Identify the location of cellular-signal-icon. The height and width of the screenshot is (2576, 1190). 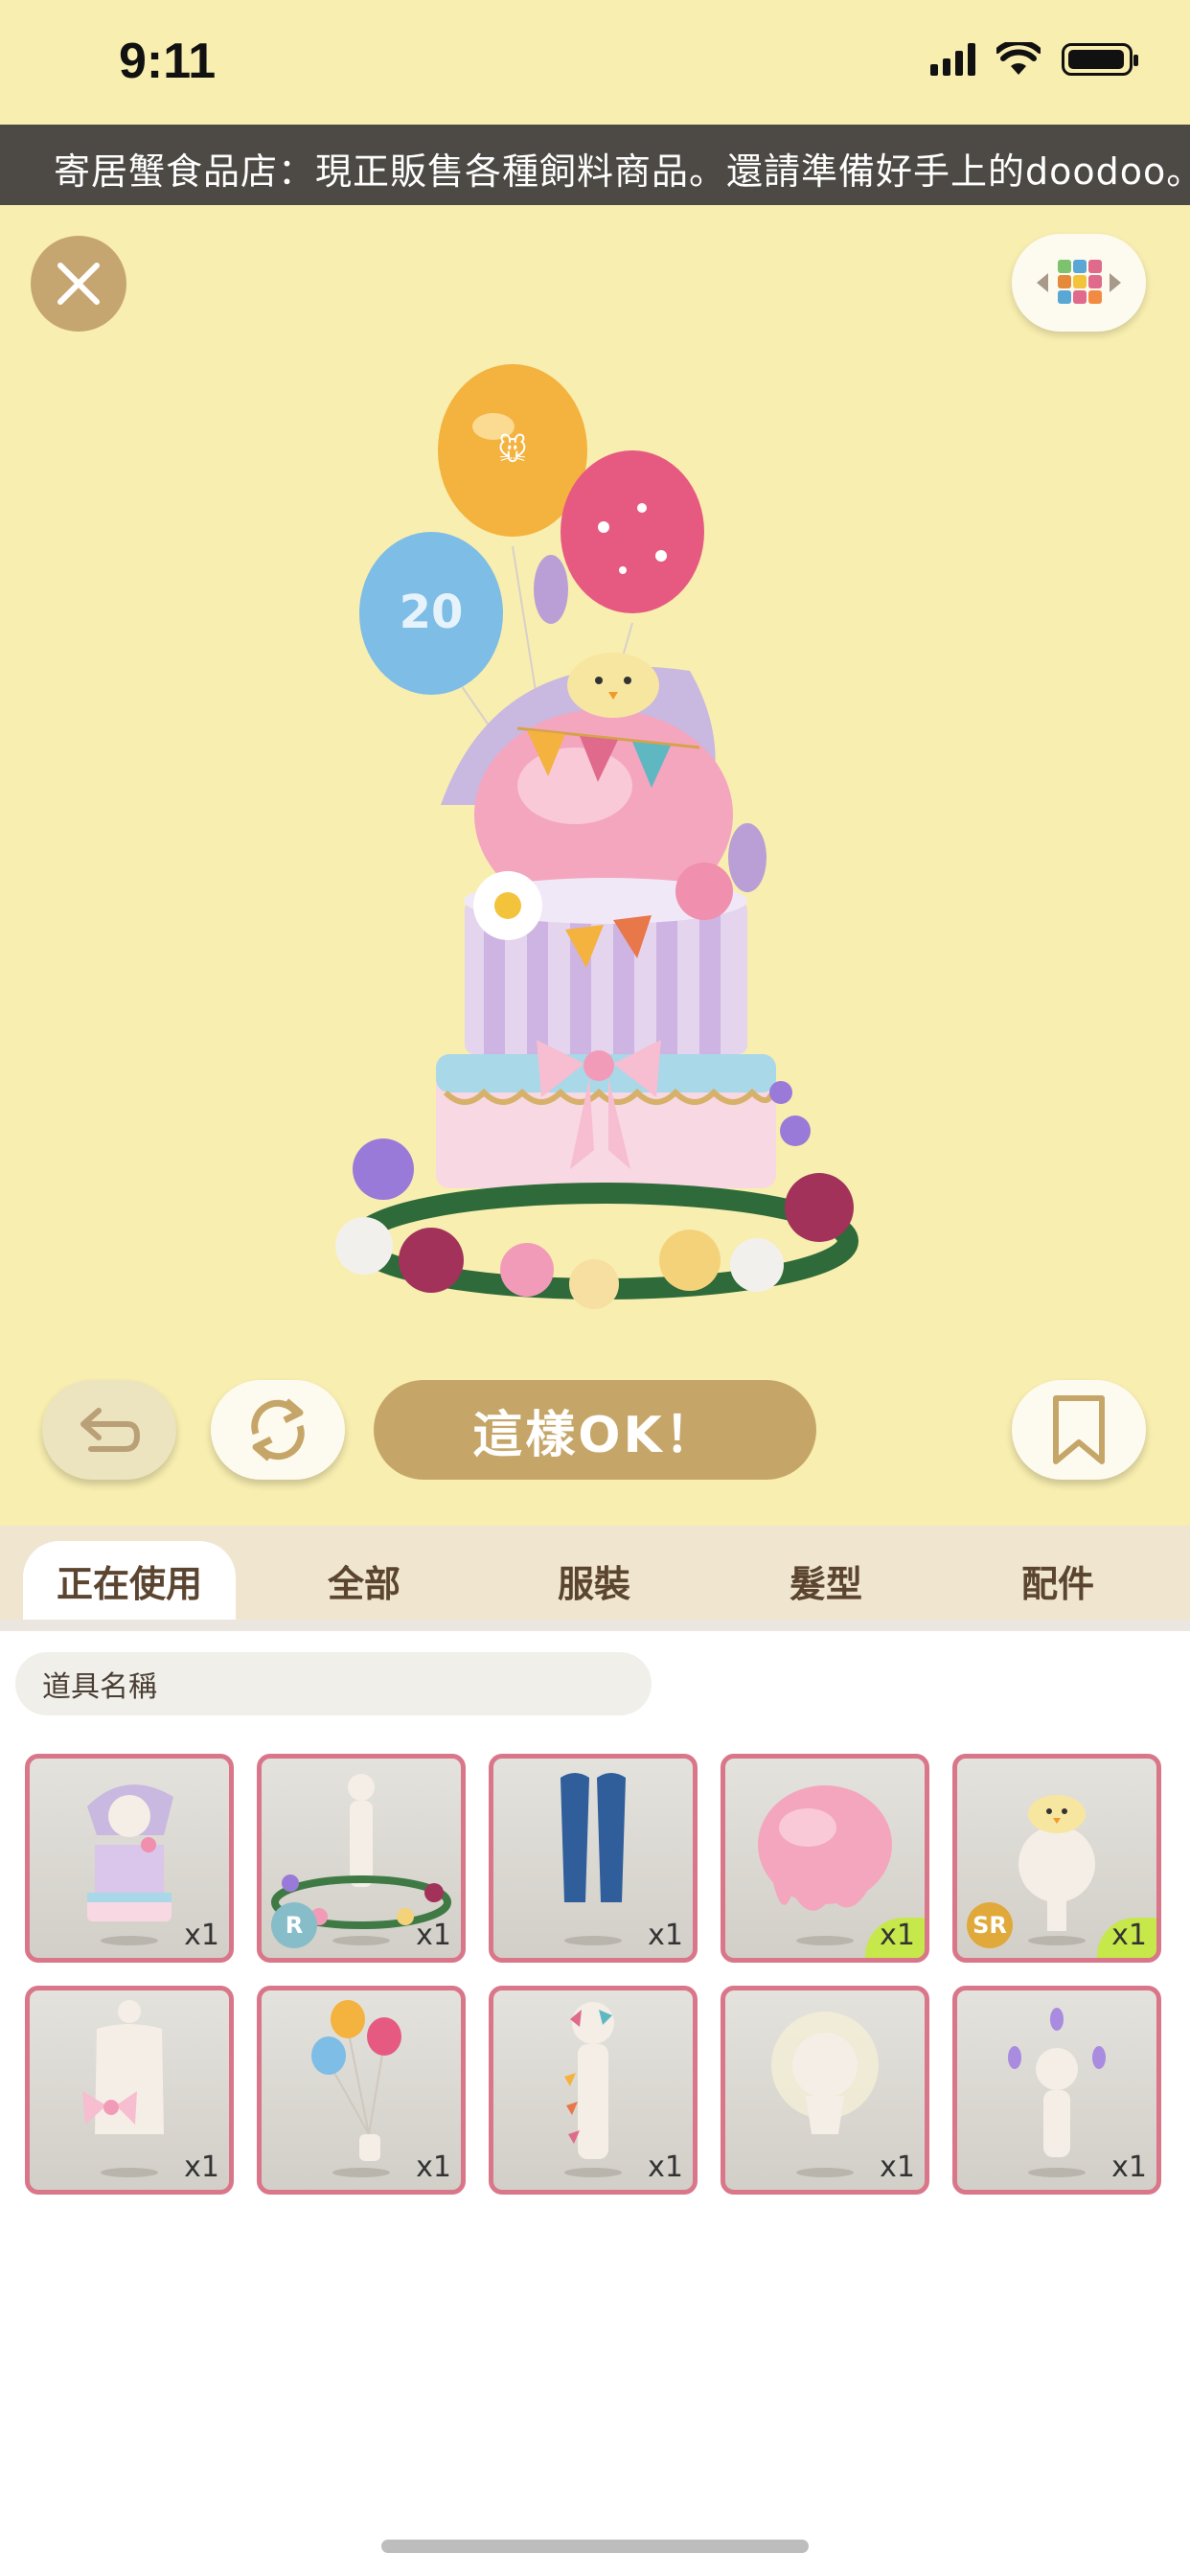
(952, 59).